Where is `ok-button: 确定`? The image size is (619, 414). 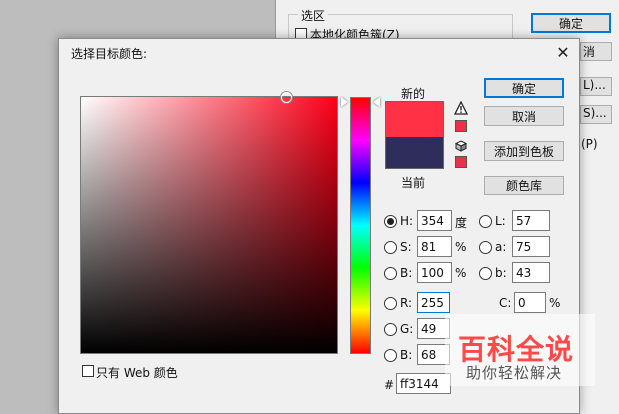 ok-button: 确定 is located at coordinates (524, 88).